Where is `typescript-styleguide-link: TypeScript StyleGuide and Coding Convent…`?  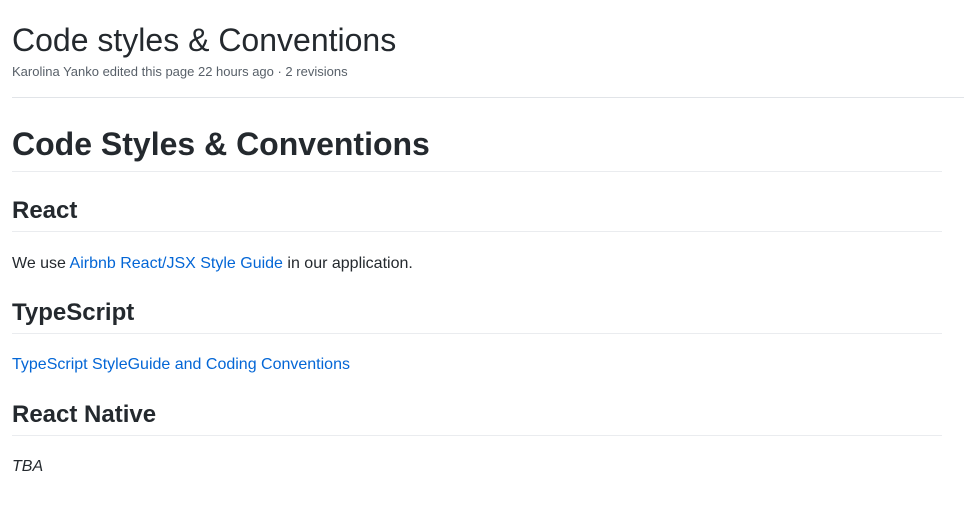
typescript-styleguide-link: TypeScript StyleGuide and Coding Convent… is located at coordinates (181, 364).